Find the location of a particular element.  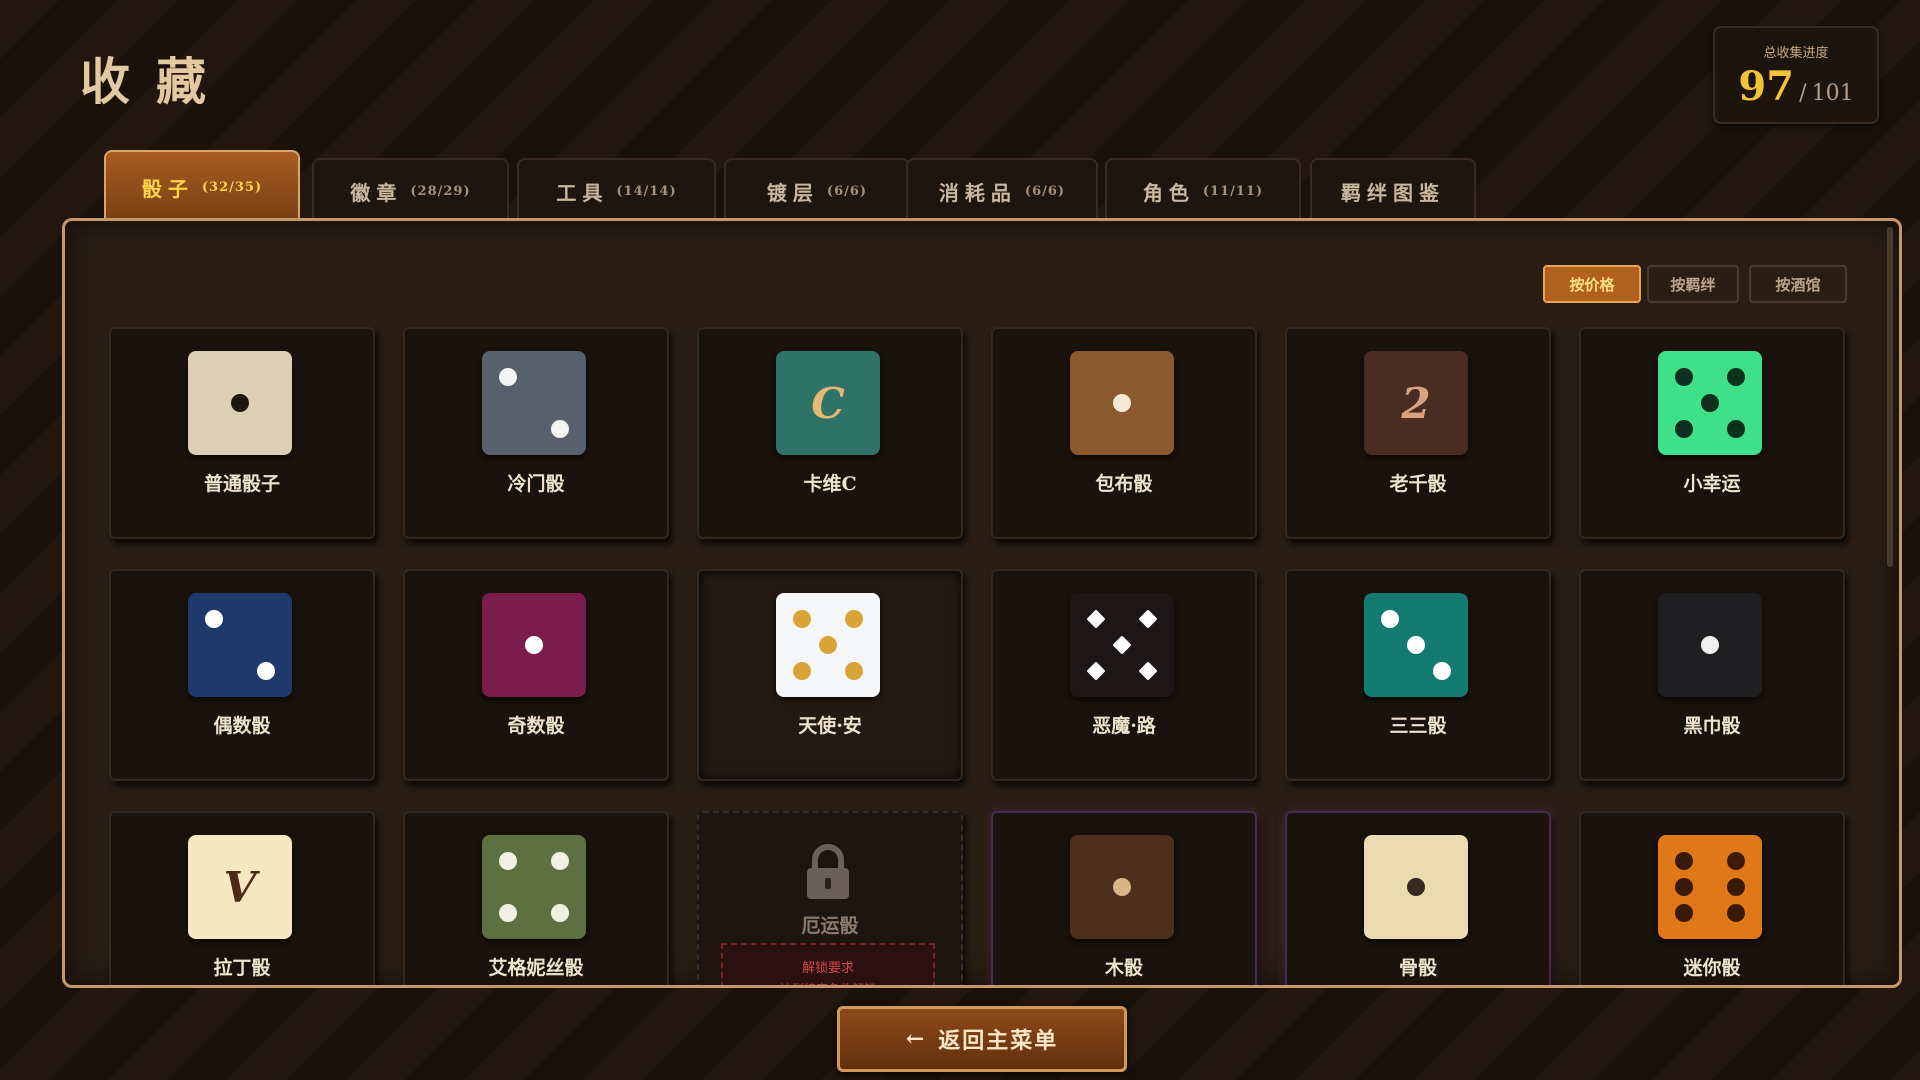

dice-card: 三三骰 is located at coordinates (1418, 675).